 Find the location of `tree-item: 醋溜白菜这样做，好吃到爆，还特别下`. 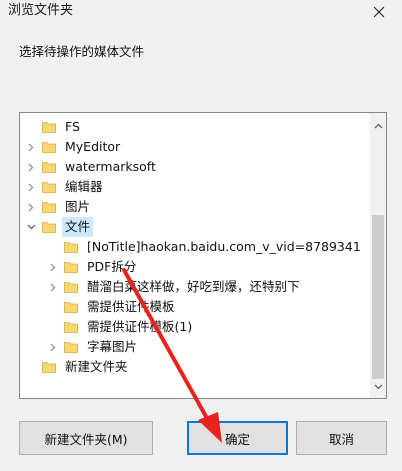

tree-item: 醋溜白菜这样做，好吃到爆，还特别下 is located at coordinates (196, 287).